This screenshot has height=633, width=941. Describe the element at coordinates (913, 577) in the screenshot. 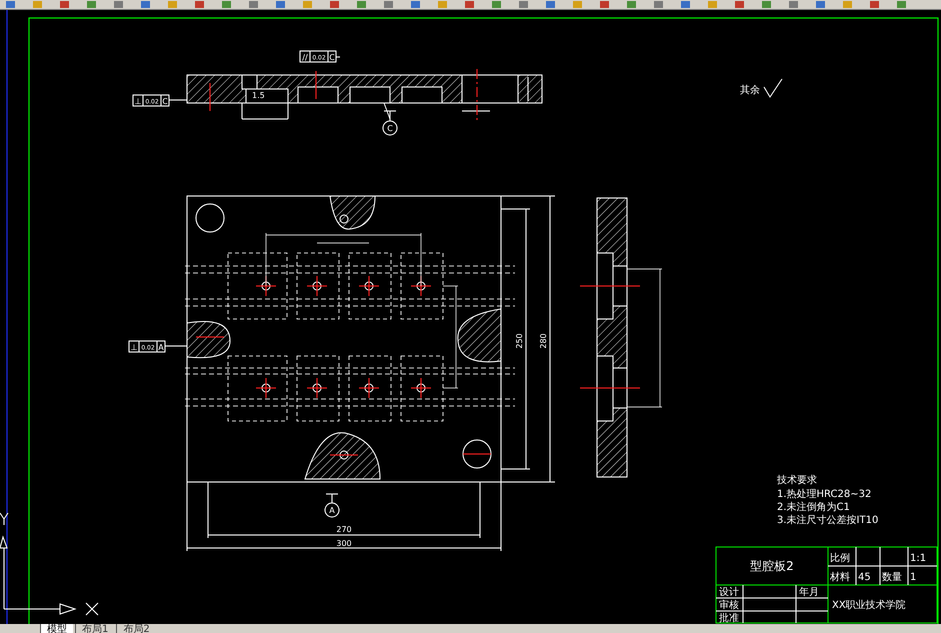

I see `title-value: 1` at that location.